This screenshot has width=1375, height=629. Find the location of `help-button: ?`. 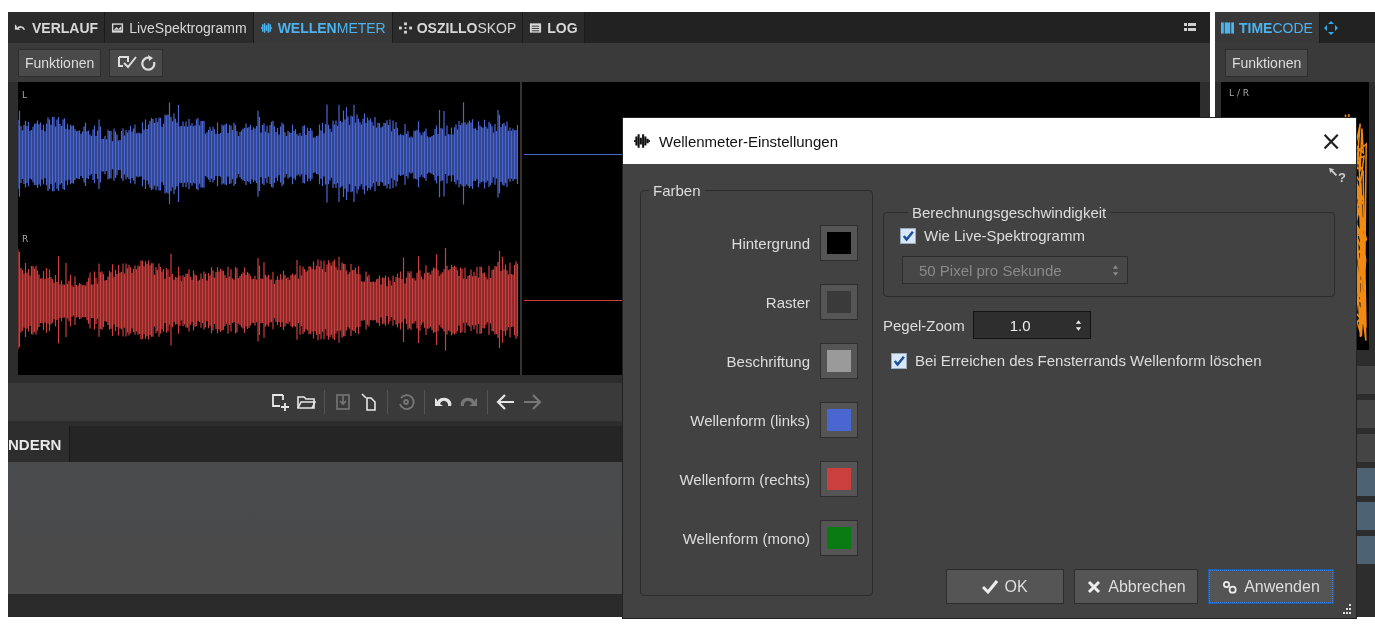

help-button: ? is located at coordinates (1342, 177).